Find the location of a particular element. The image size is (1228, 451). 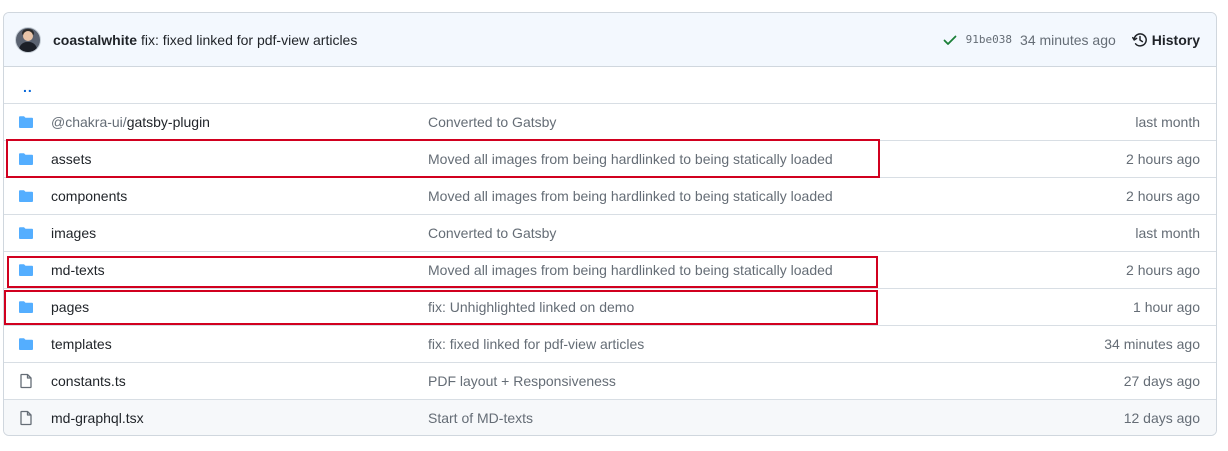

commit-message-link: PDF layout + Responsiveness is located at coordinates (714, 381).